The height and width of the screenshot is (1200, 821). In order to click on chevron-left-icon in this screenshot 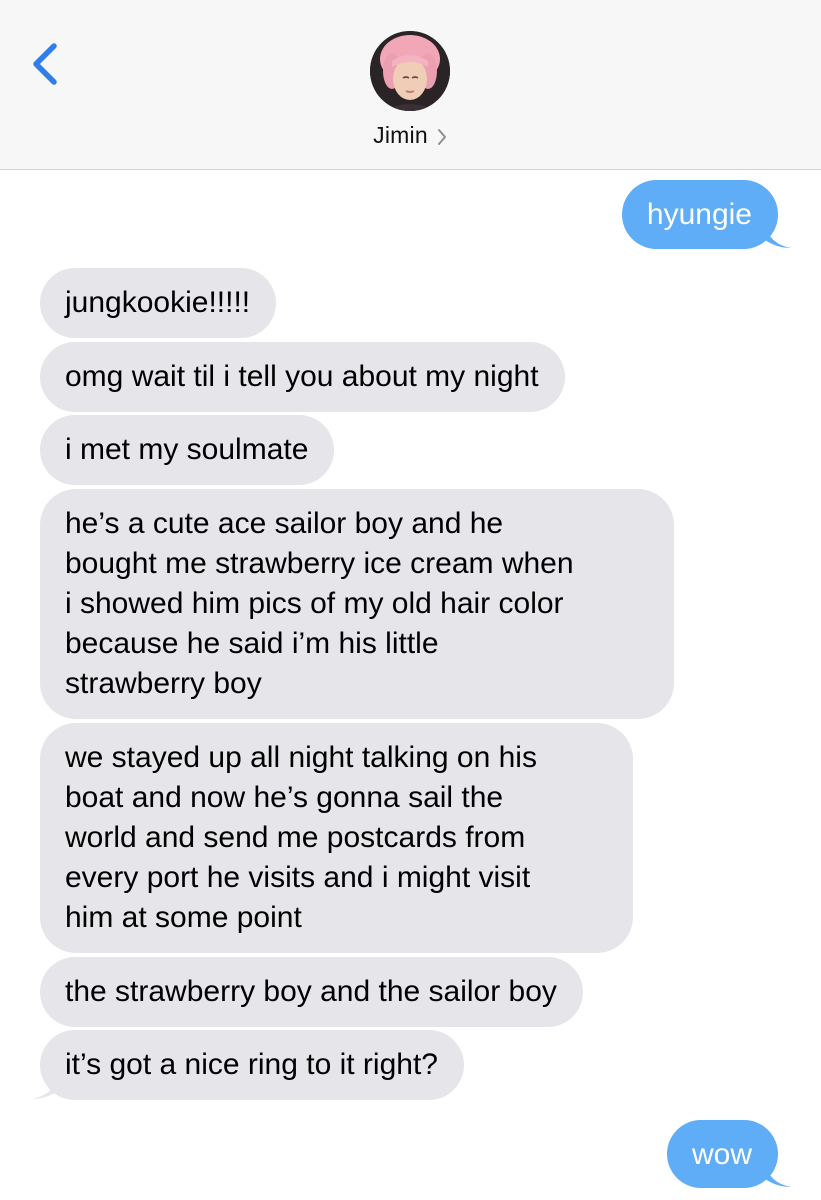, I will do `click(45, 64)`.